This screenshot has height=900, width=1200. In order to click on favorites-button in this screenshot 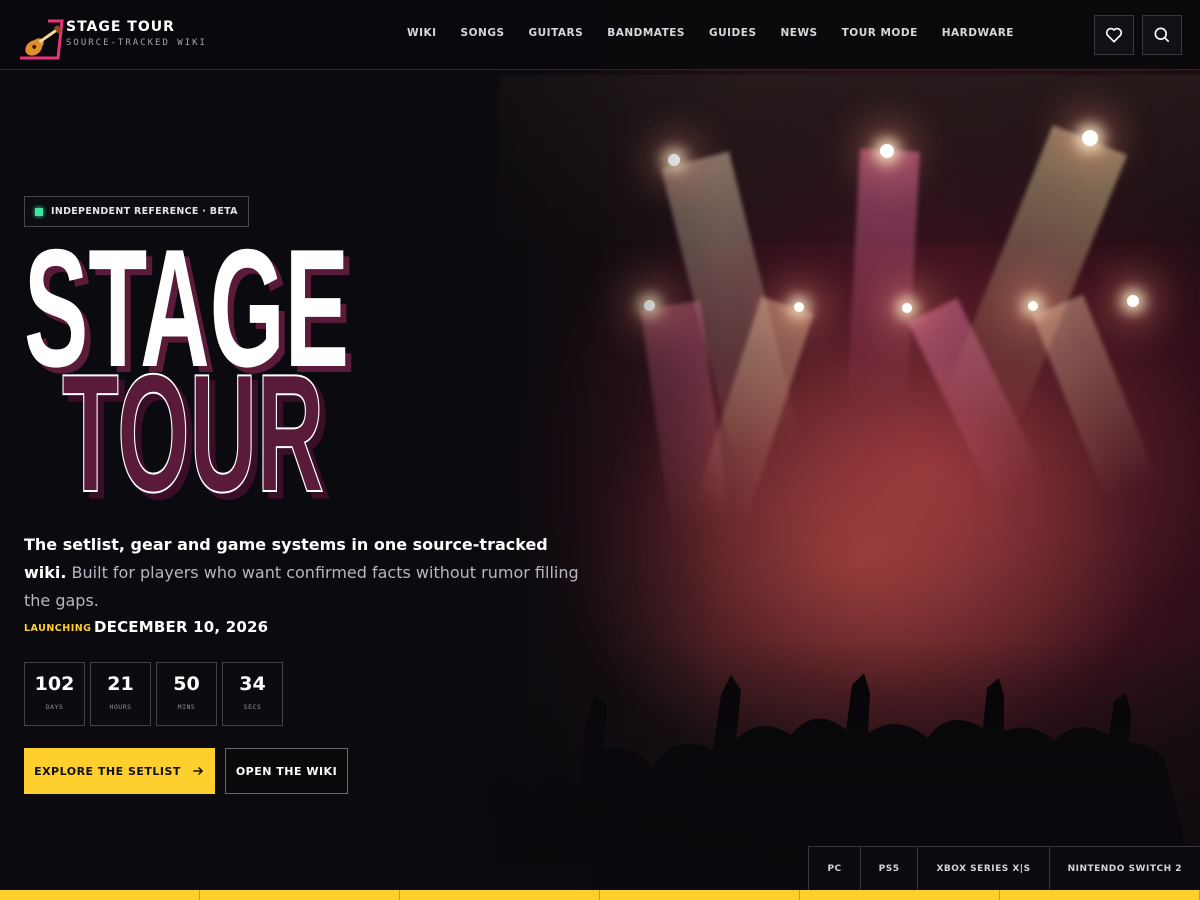, I will do `click(1114, 35)`.